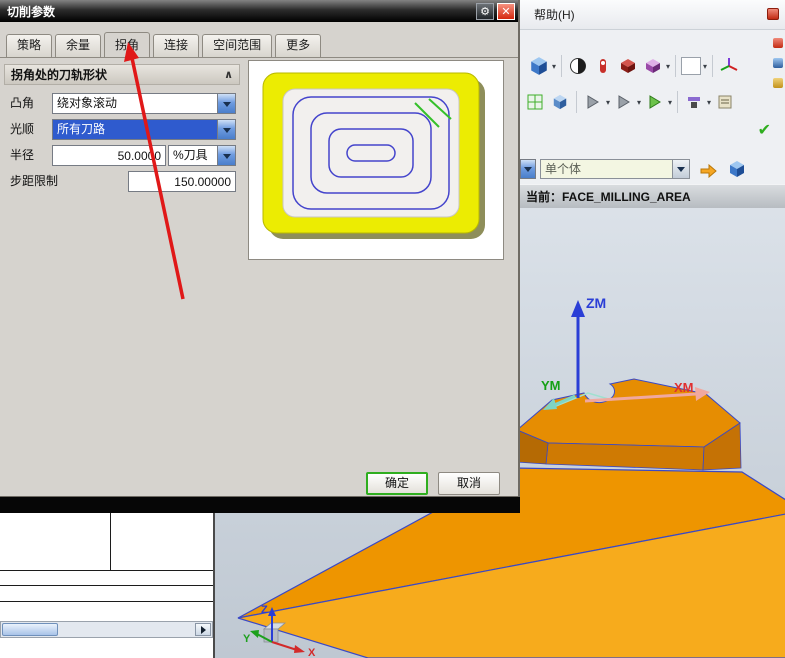  What do you see at coordinates (773, 14) in the screenshot?
I see `app-badge-icon` at bounding box center [773, 14].